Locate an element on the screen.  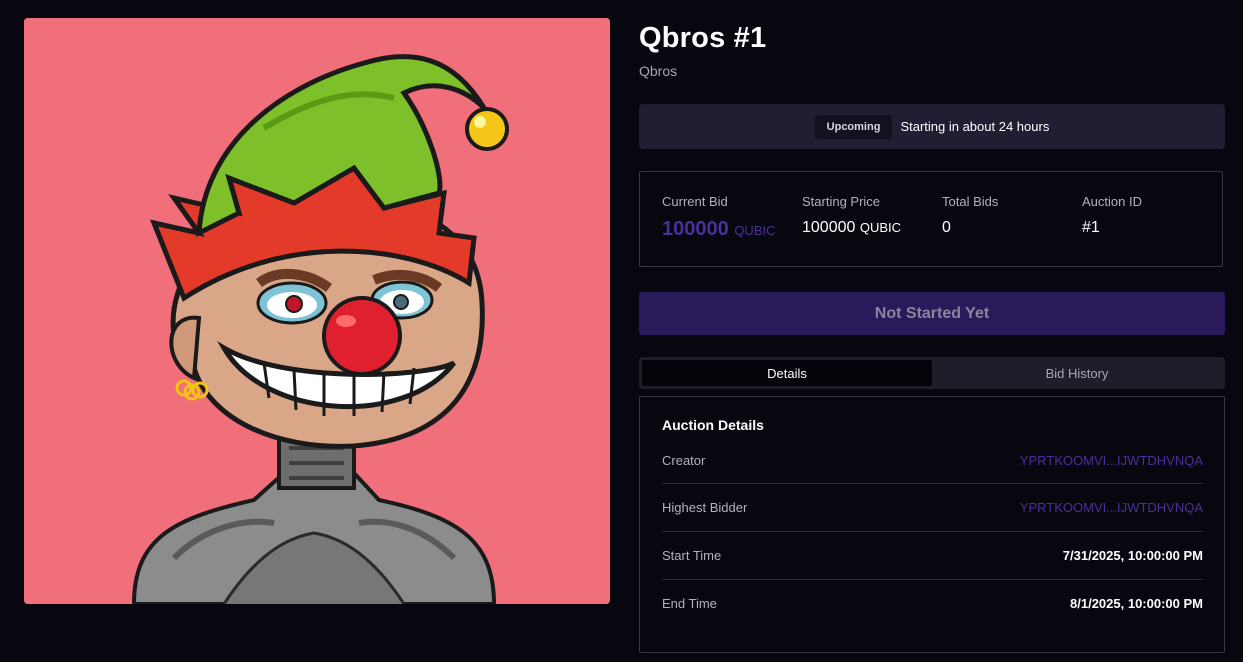
detail-row-highest-bidder: Highest Bidder YPRTKOOMVI...IJWTDHVNQA is located at coordinates (932, 508).